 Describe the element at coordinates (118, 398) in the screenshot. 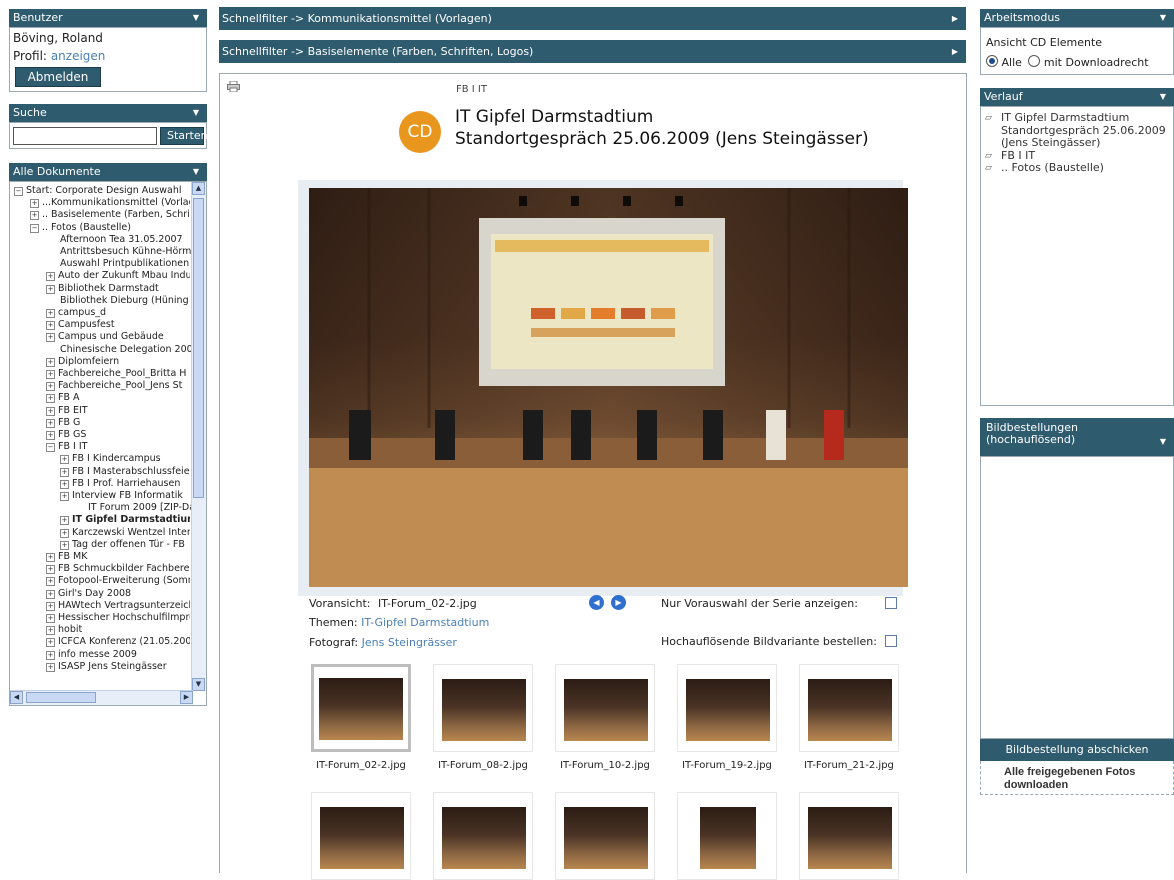

I see `tree-item: + FB A` at that location.